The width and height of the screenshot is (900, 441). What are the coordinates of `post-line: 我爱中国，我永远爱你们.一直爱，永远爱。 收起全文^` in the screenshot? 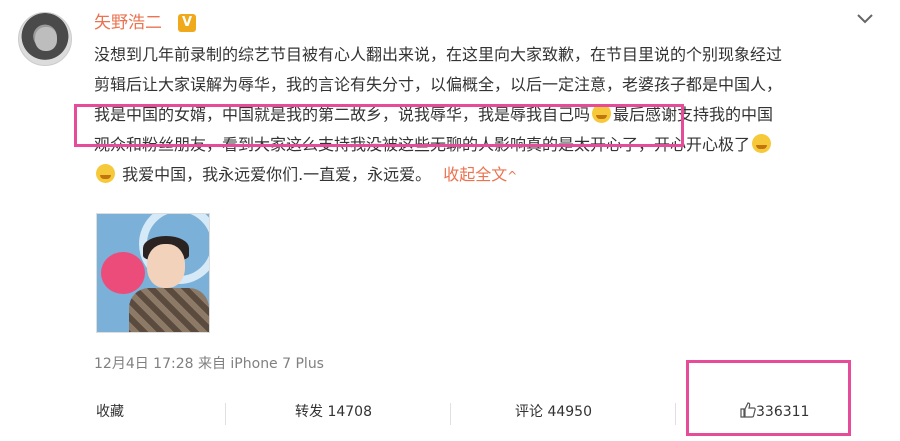 It's located at (484, 175).